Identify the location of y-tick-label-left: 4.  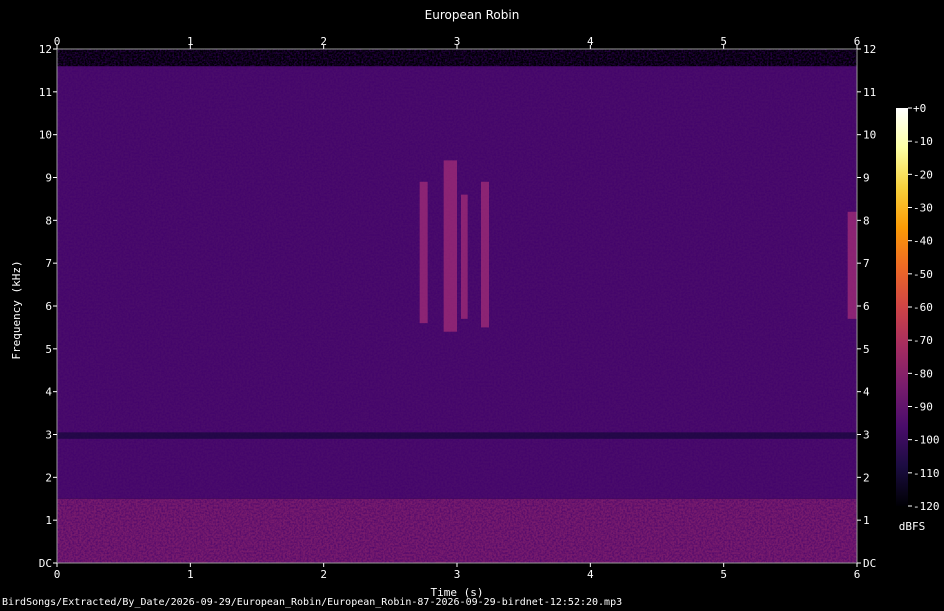
(48, 392).